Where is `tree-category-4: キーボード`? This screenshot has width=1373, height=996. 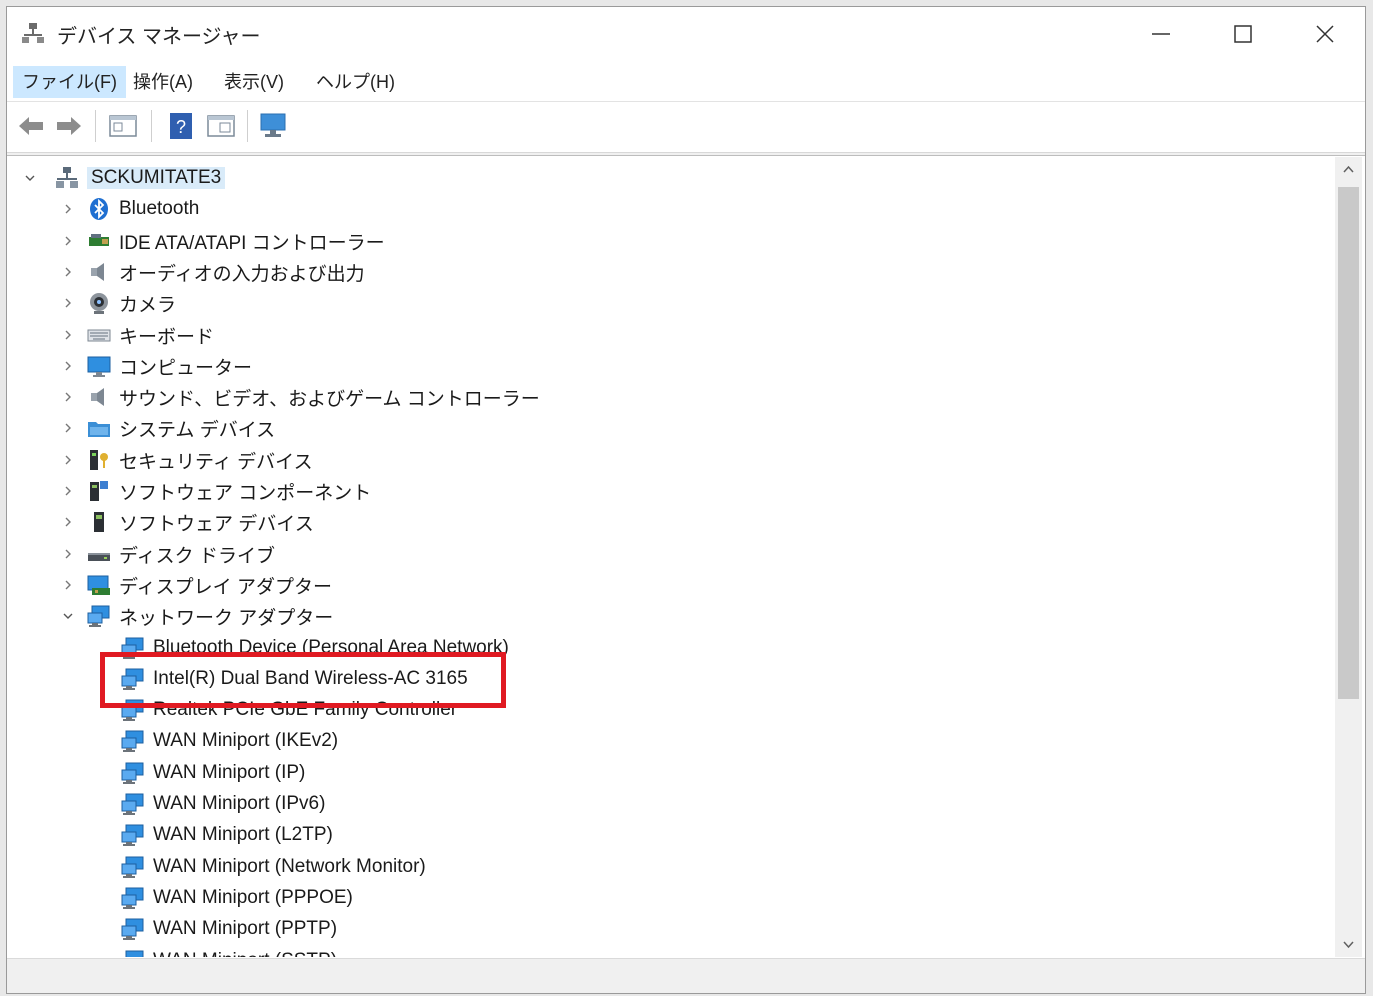
tree-category-4: キーボード is located at coordinates (150, 335).